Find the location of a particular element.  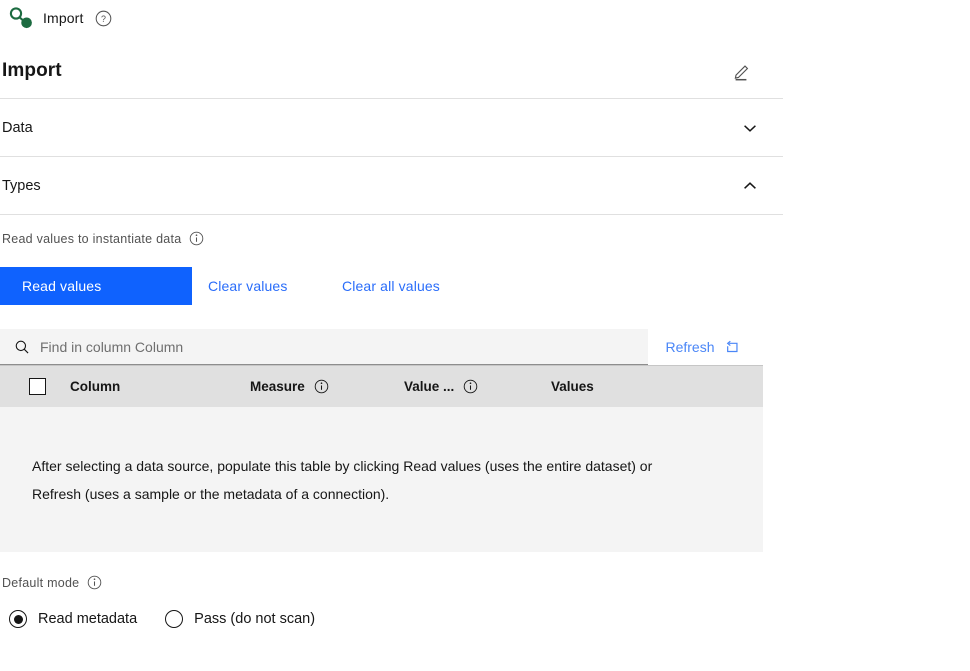

search-box is located at coordinates (324, 347).